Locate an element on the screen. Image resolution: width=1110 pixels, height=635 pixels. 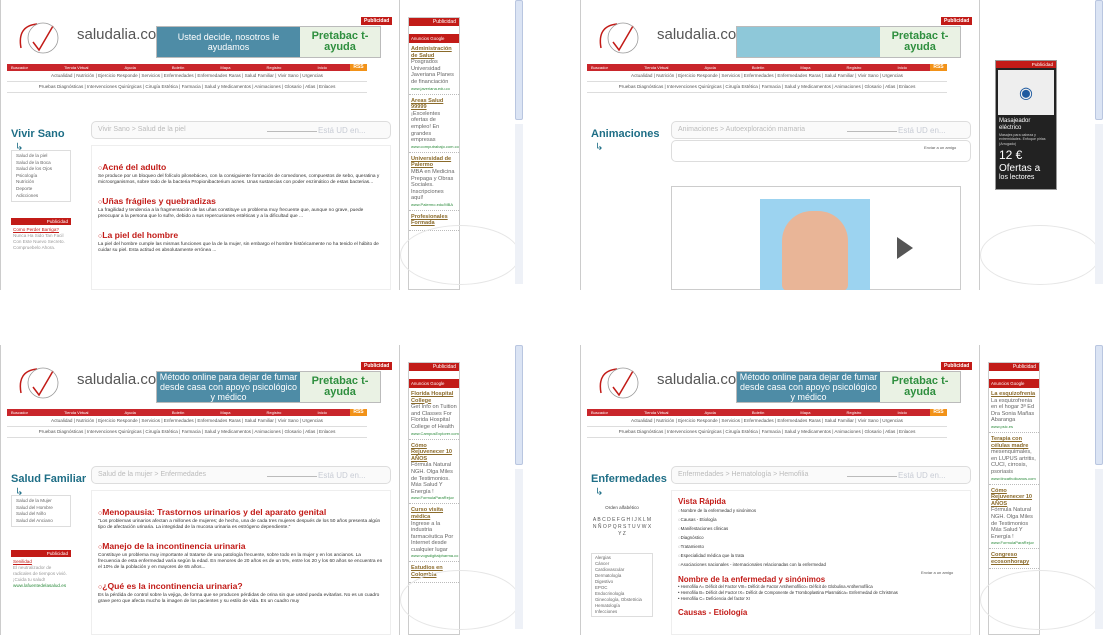
sidebar-item: Salud del Hombre is located at coordinates (41, 508).